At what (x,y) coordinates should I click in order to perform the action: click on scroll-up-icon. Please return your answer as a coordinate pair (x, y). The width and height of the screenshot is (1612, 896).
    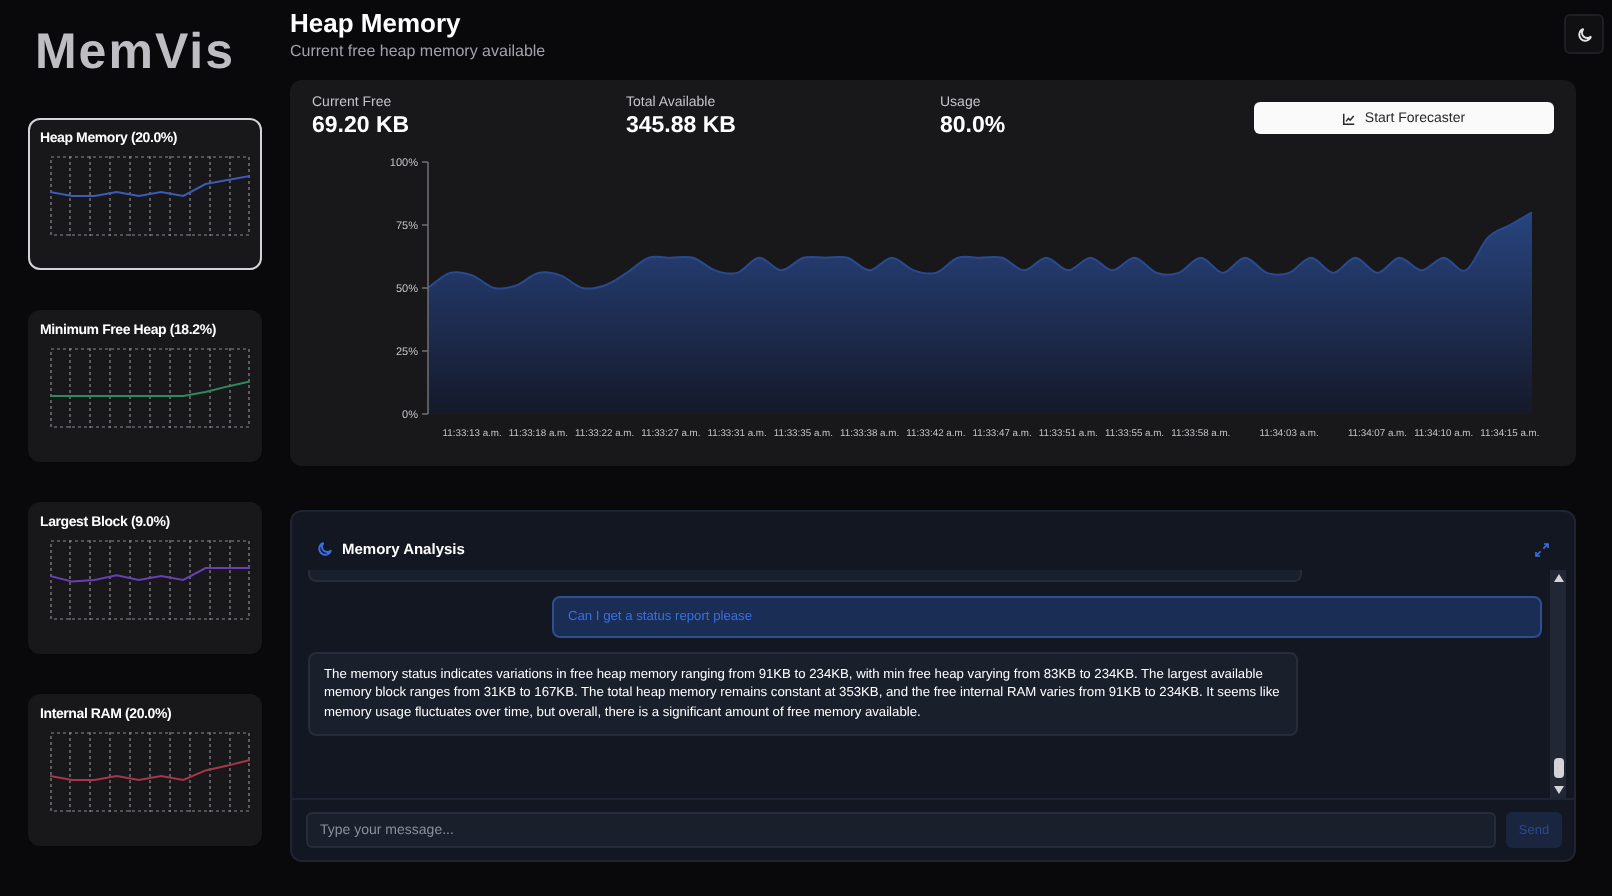
    Looking at the image, I should click on (1558, 578).